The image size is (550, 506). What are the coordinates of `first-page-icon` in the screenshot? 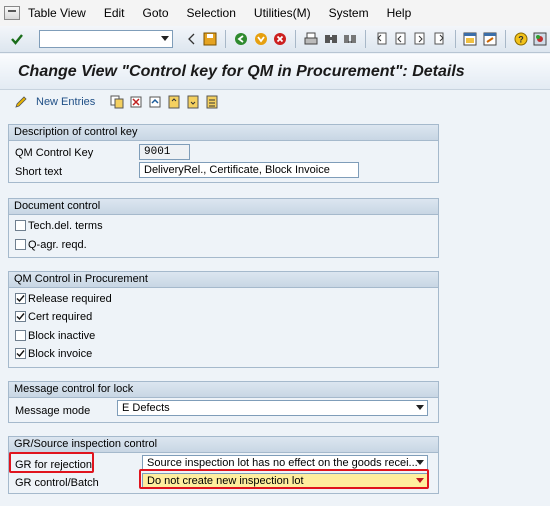 It's located at (381, 39).